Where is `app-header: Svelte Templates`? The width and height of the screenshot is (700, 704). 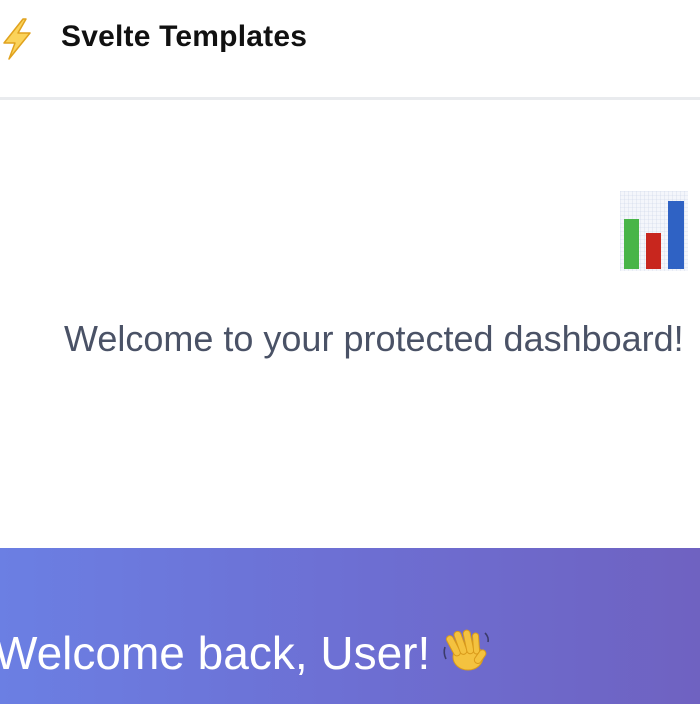
app-header: Svelte Templates is located at coordinates (350, 50).